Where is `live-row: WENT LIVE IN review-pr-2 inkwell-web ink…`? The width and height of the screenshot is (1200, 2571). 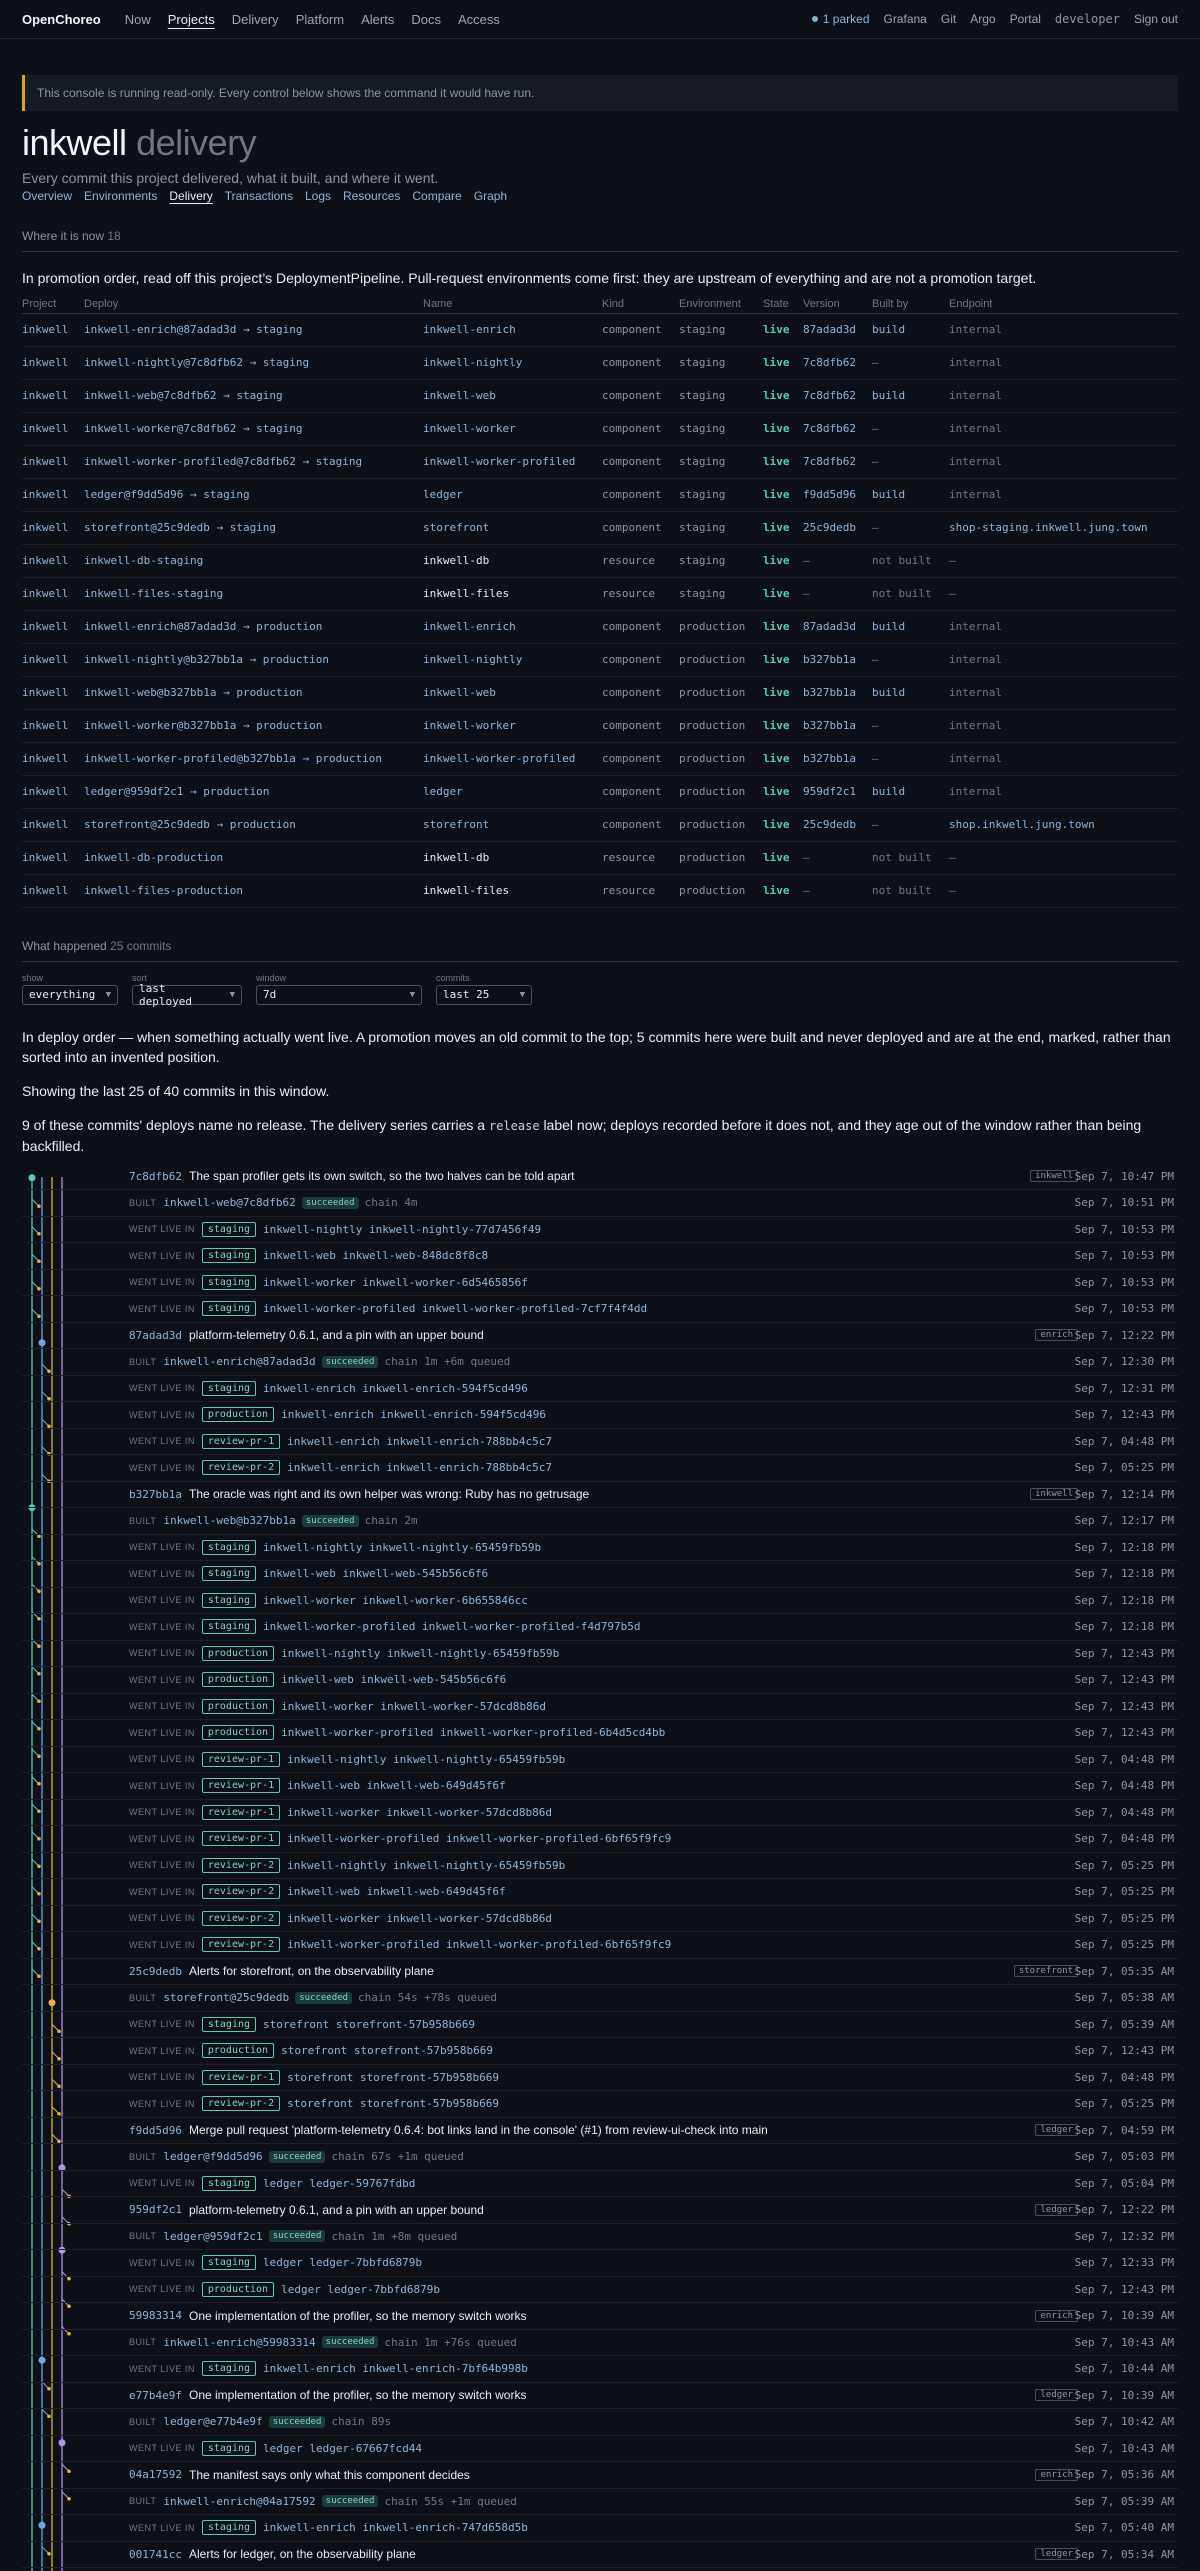 live-row: WENT LIVE IN review-pr-2 inkwell-web ink… is located at coordinates (600, 1892).